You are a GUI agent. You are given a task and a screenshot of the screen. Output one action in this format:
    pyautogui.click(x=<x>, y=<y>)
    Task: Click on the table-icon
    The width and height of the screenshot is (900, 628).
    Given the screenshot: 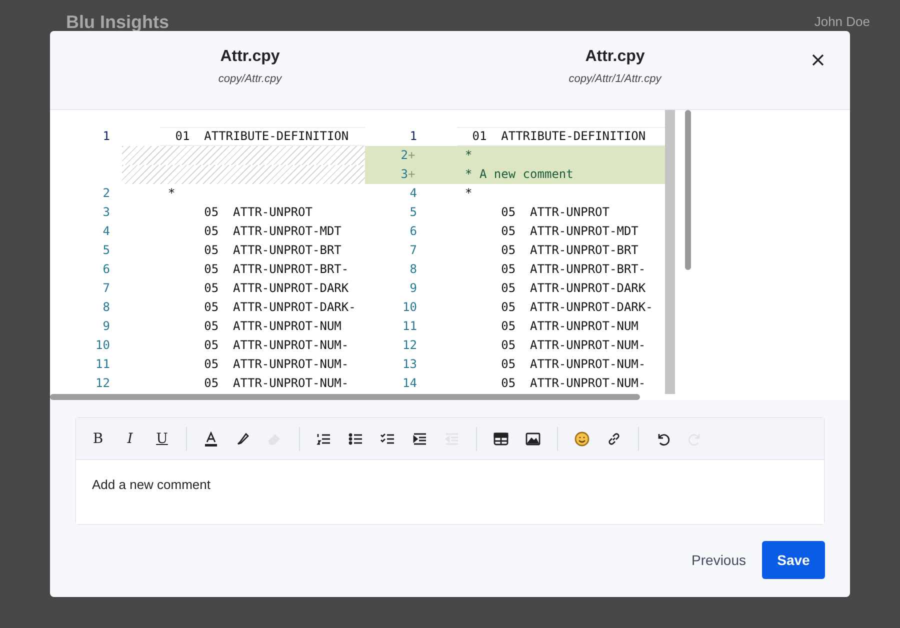 What is the action you would take?
    pyautogui.click(x=501, y=438)
    